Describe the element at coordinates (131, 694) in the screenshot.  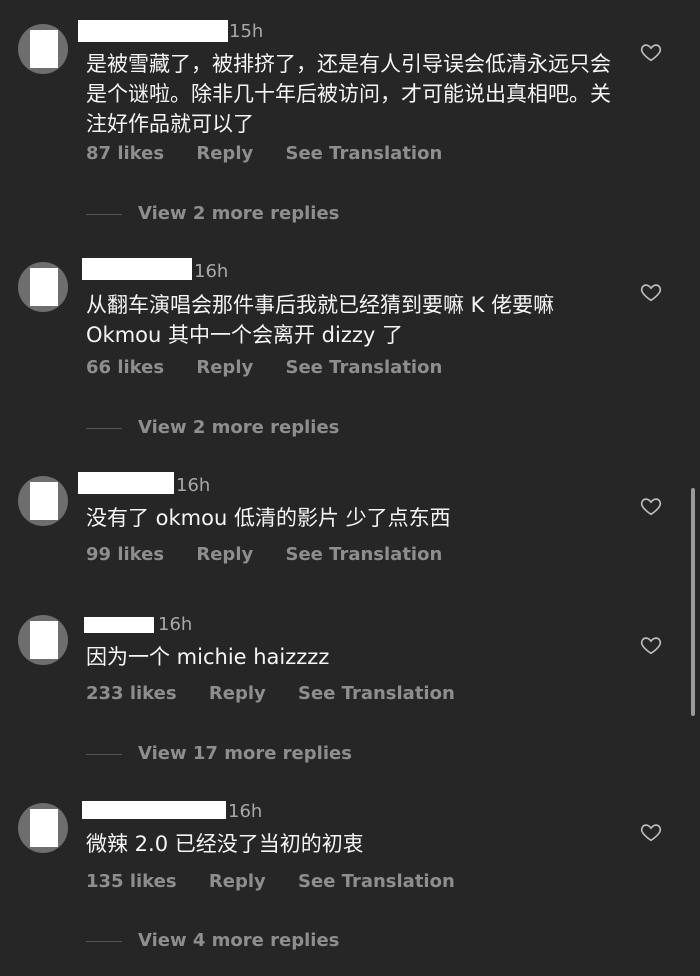
I see `likes-count: 233 likes` at that location.